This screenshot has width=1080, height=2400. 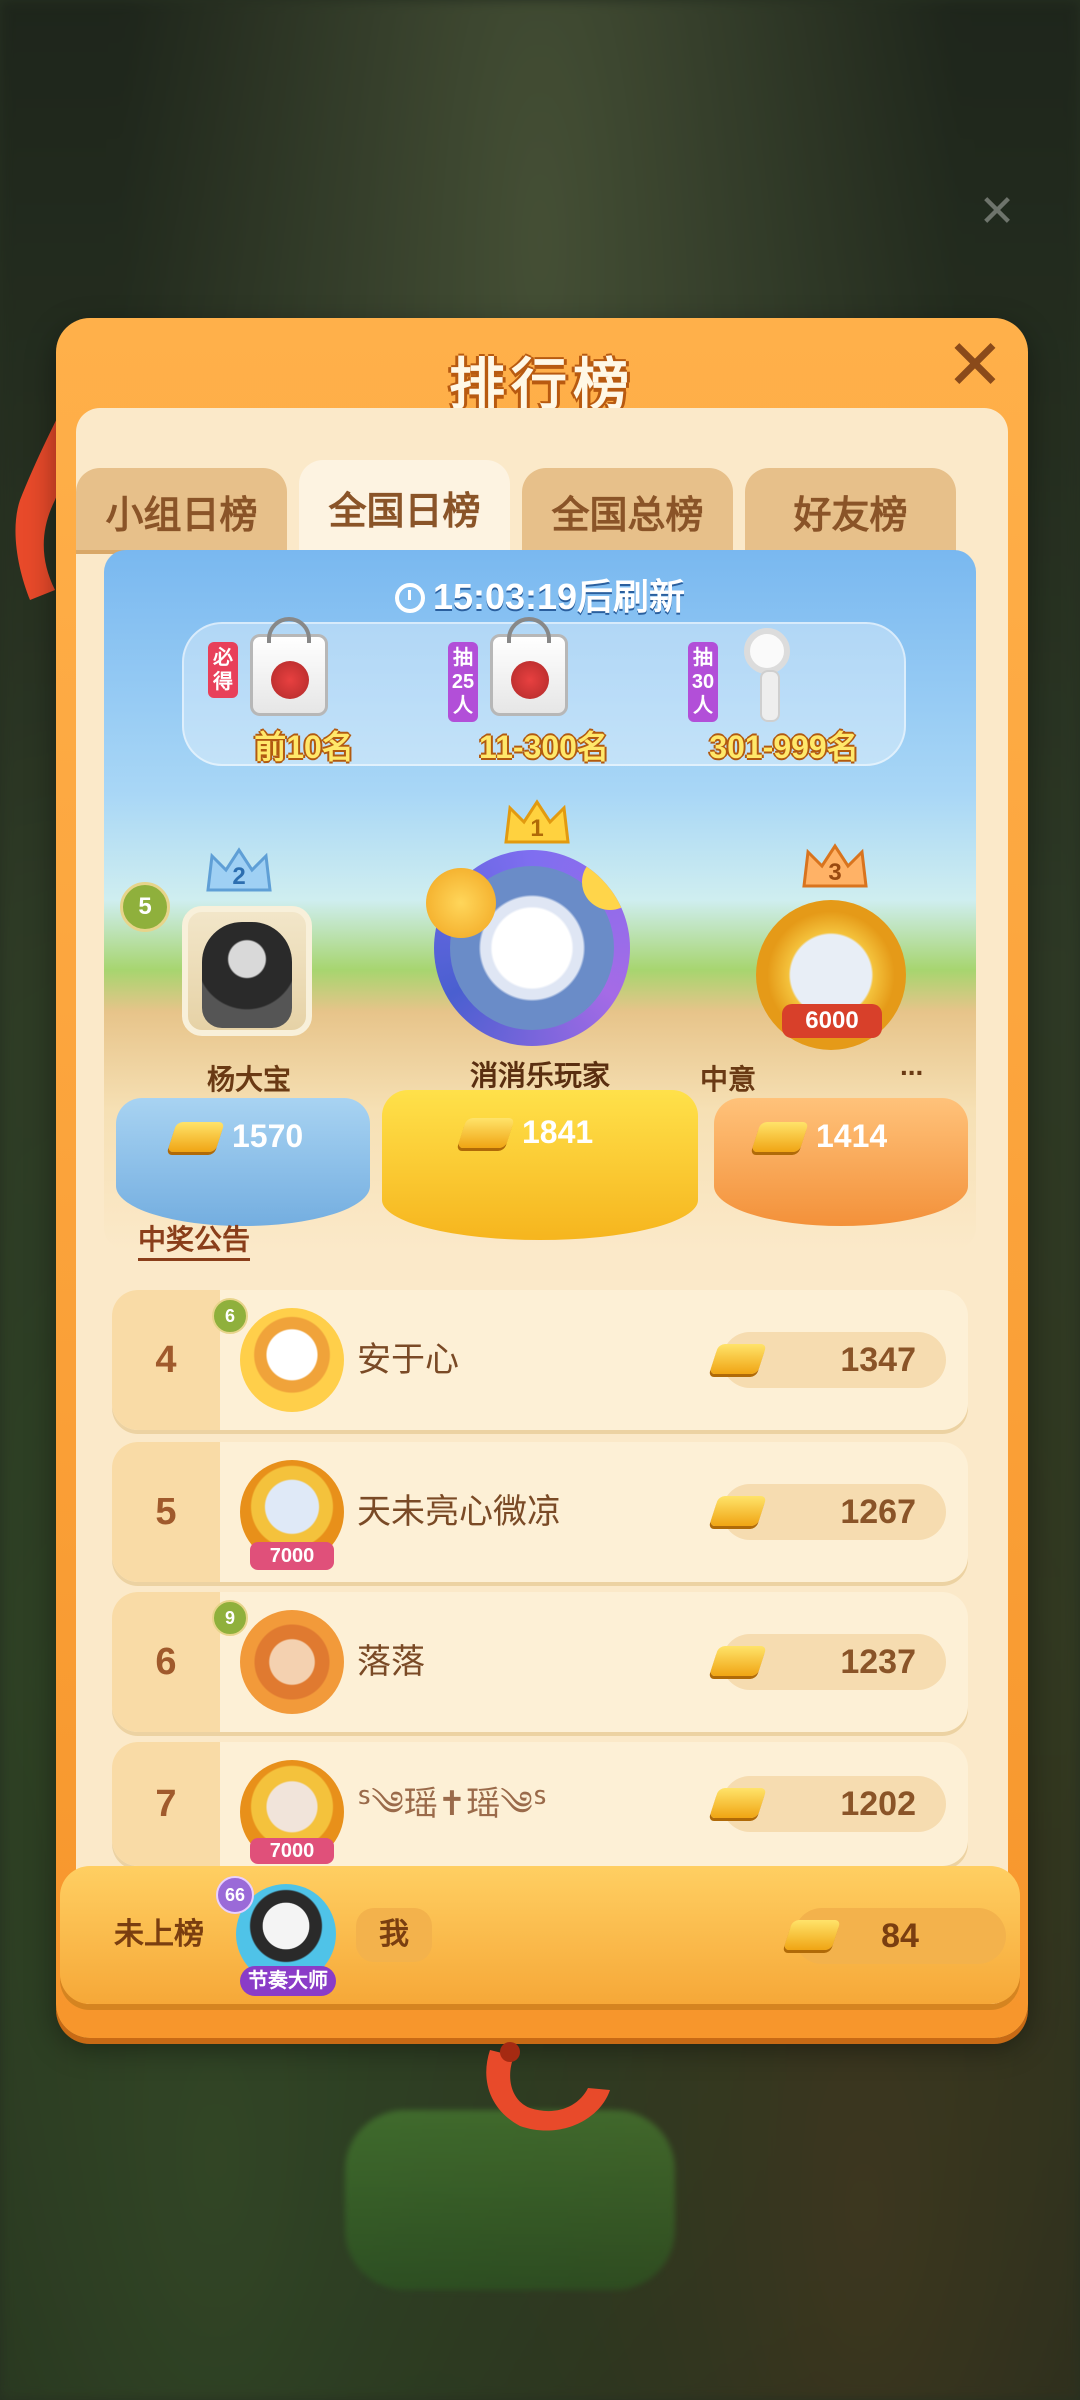 I want to click on prize-tag: 必得, so click(x=223, y=670).